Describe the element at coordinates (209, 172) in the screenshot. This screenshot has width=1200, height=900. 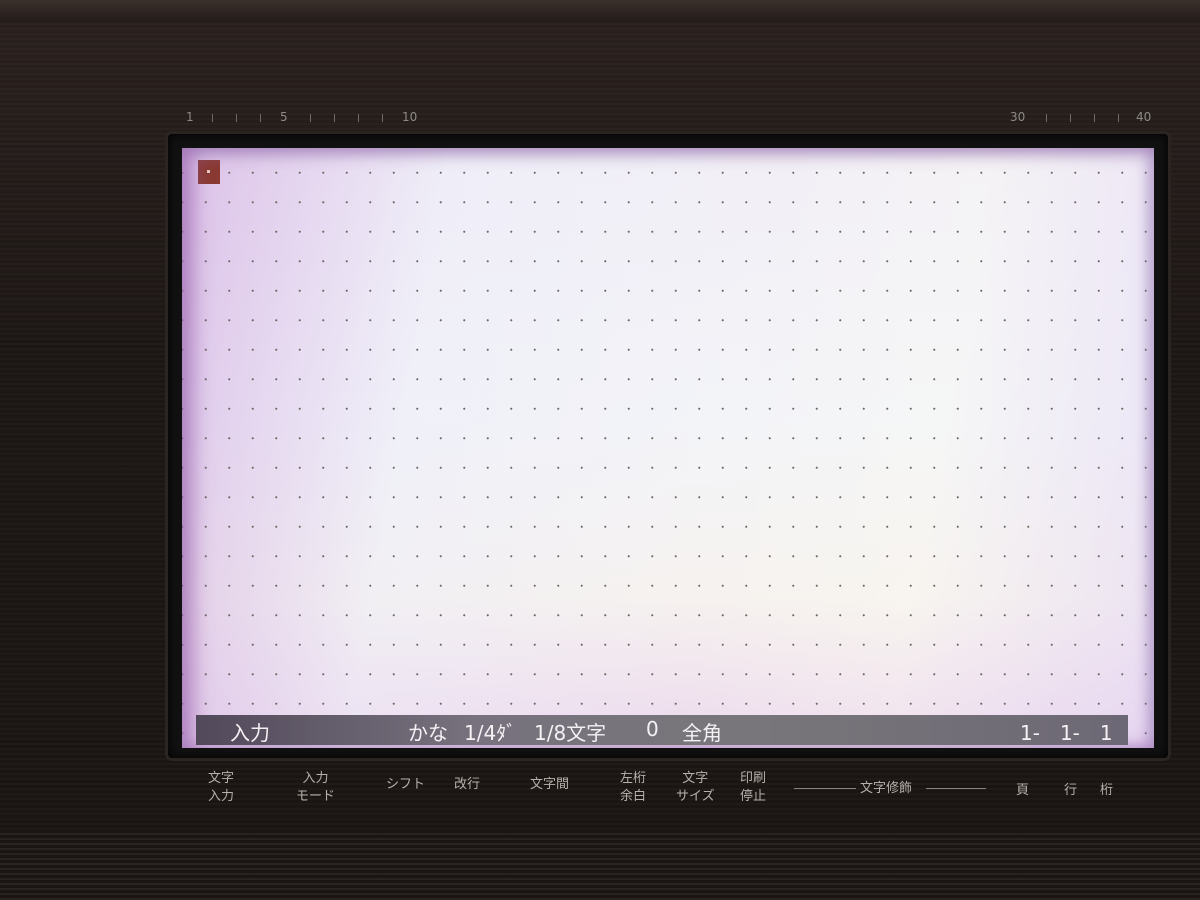
I see `text-cursor` at that location.